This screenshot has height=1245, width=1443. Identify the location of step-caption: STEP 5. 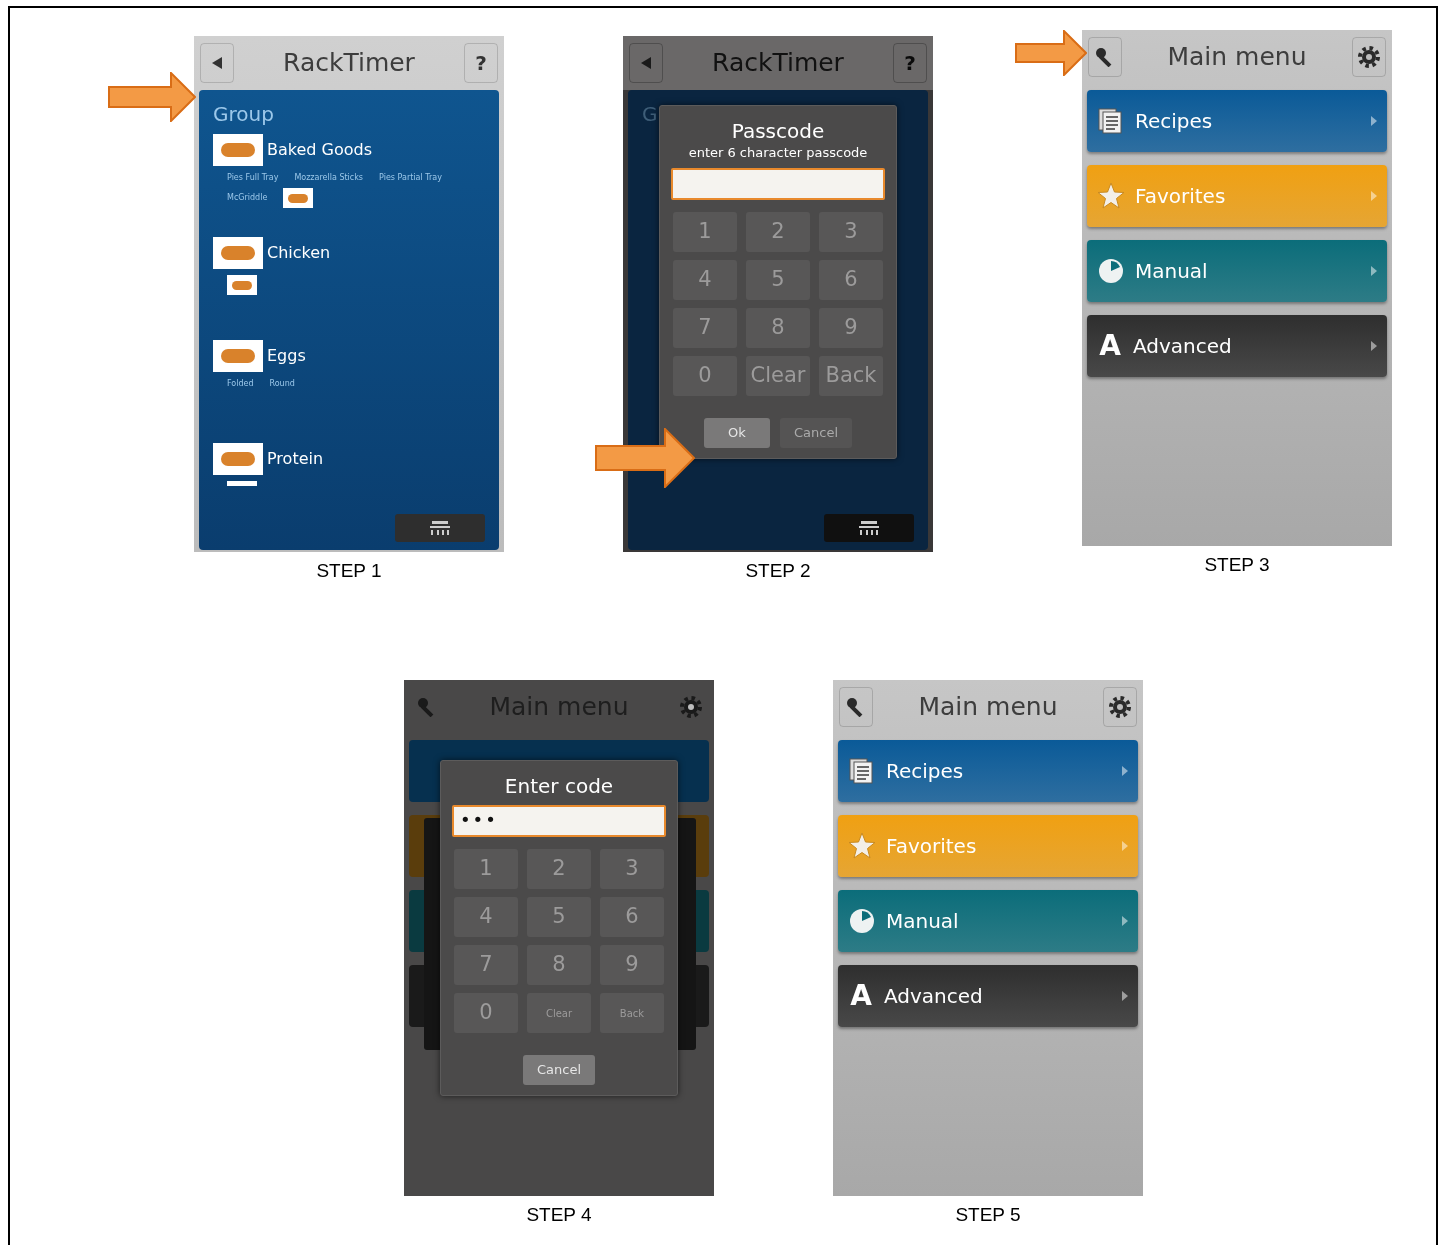
(988, 1215).